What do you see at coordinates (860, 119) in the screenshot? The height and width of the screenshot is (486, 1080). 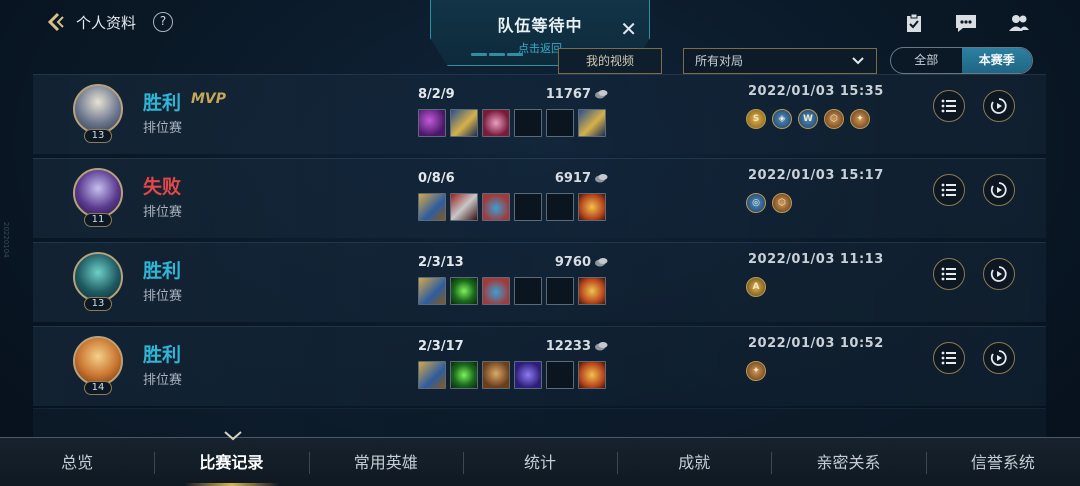 I see `badge-compass-icon: ✦` at bounding box center [860, 119].